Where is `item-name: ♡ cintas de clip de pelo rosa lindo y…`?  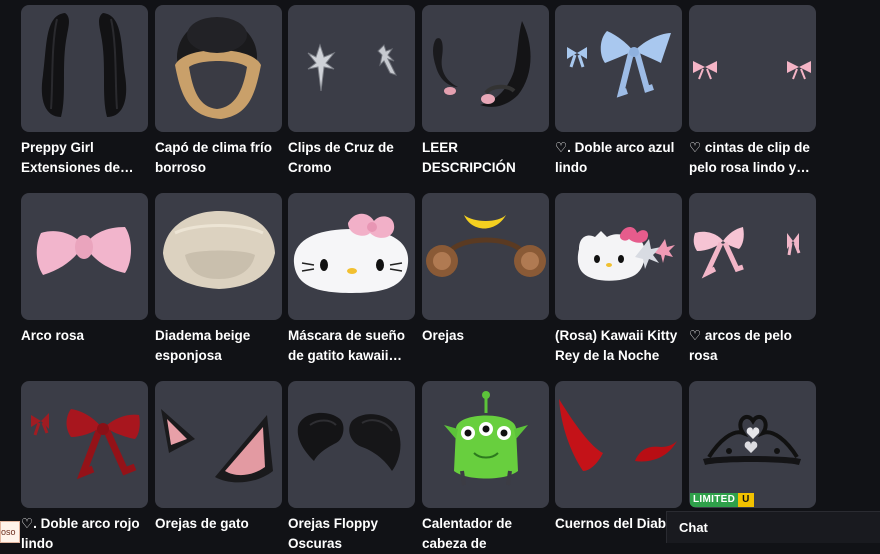 item-name: ♡ cintas de clip de pelo rosa lindo y… is located at coordinates (751, 158).